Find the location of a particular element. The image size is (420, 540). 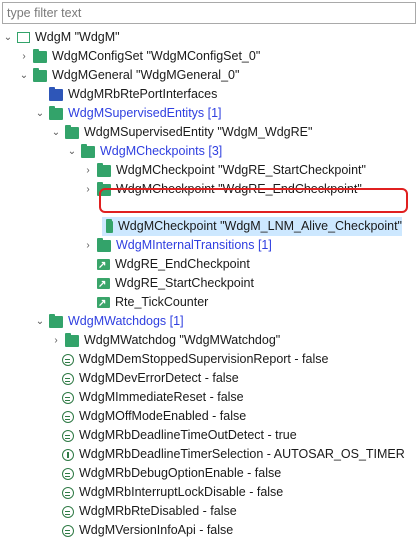

tree-node-label: WdgMRbInterruptLockDisable - false is located at coordinates (181, 492).